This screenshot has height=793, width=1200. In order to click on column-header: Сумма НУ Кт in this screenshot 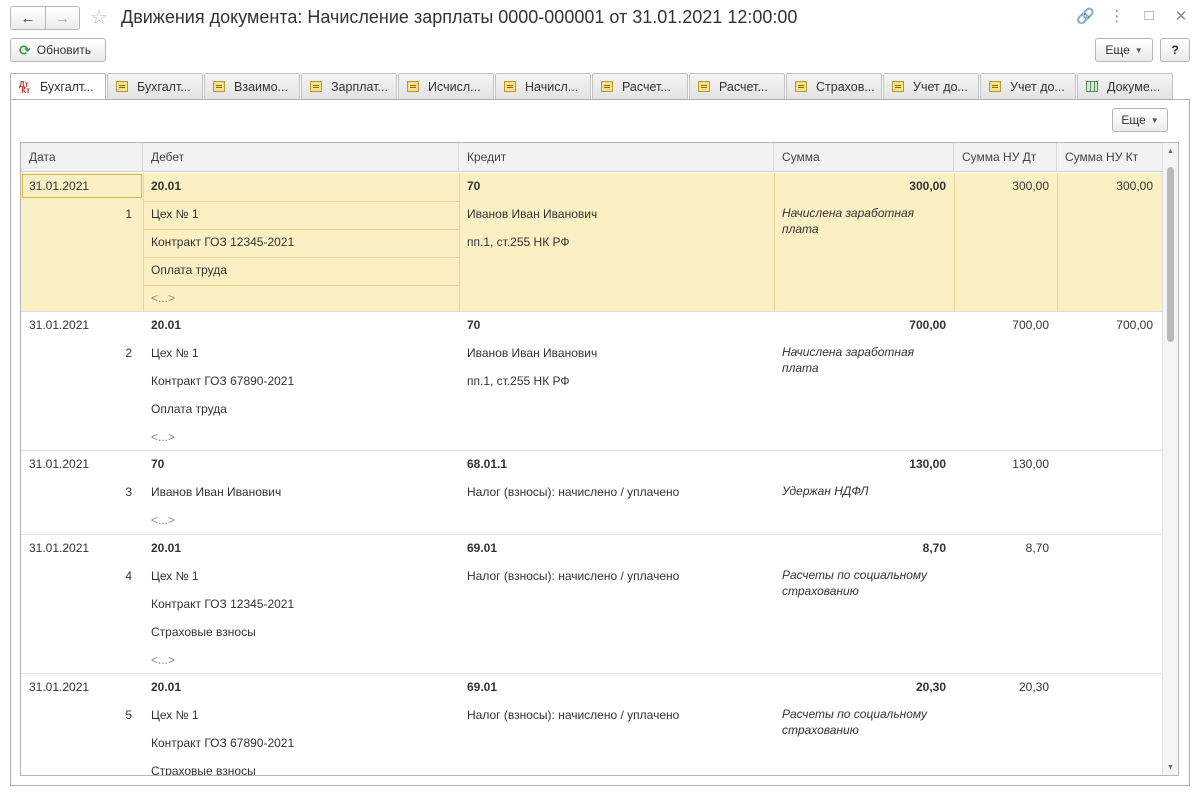, I will do `click(1110, 157)`.